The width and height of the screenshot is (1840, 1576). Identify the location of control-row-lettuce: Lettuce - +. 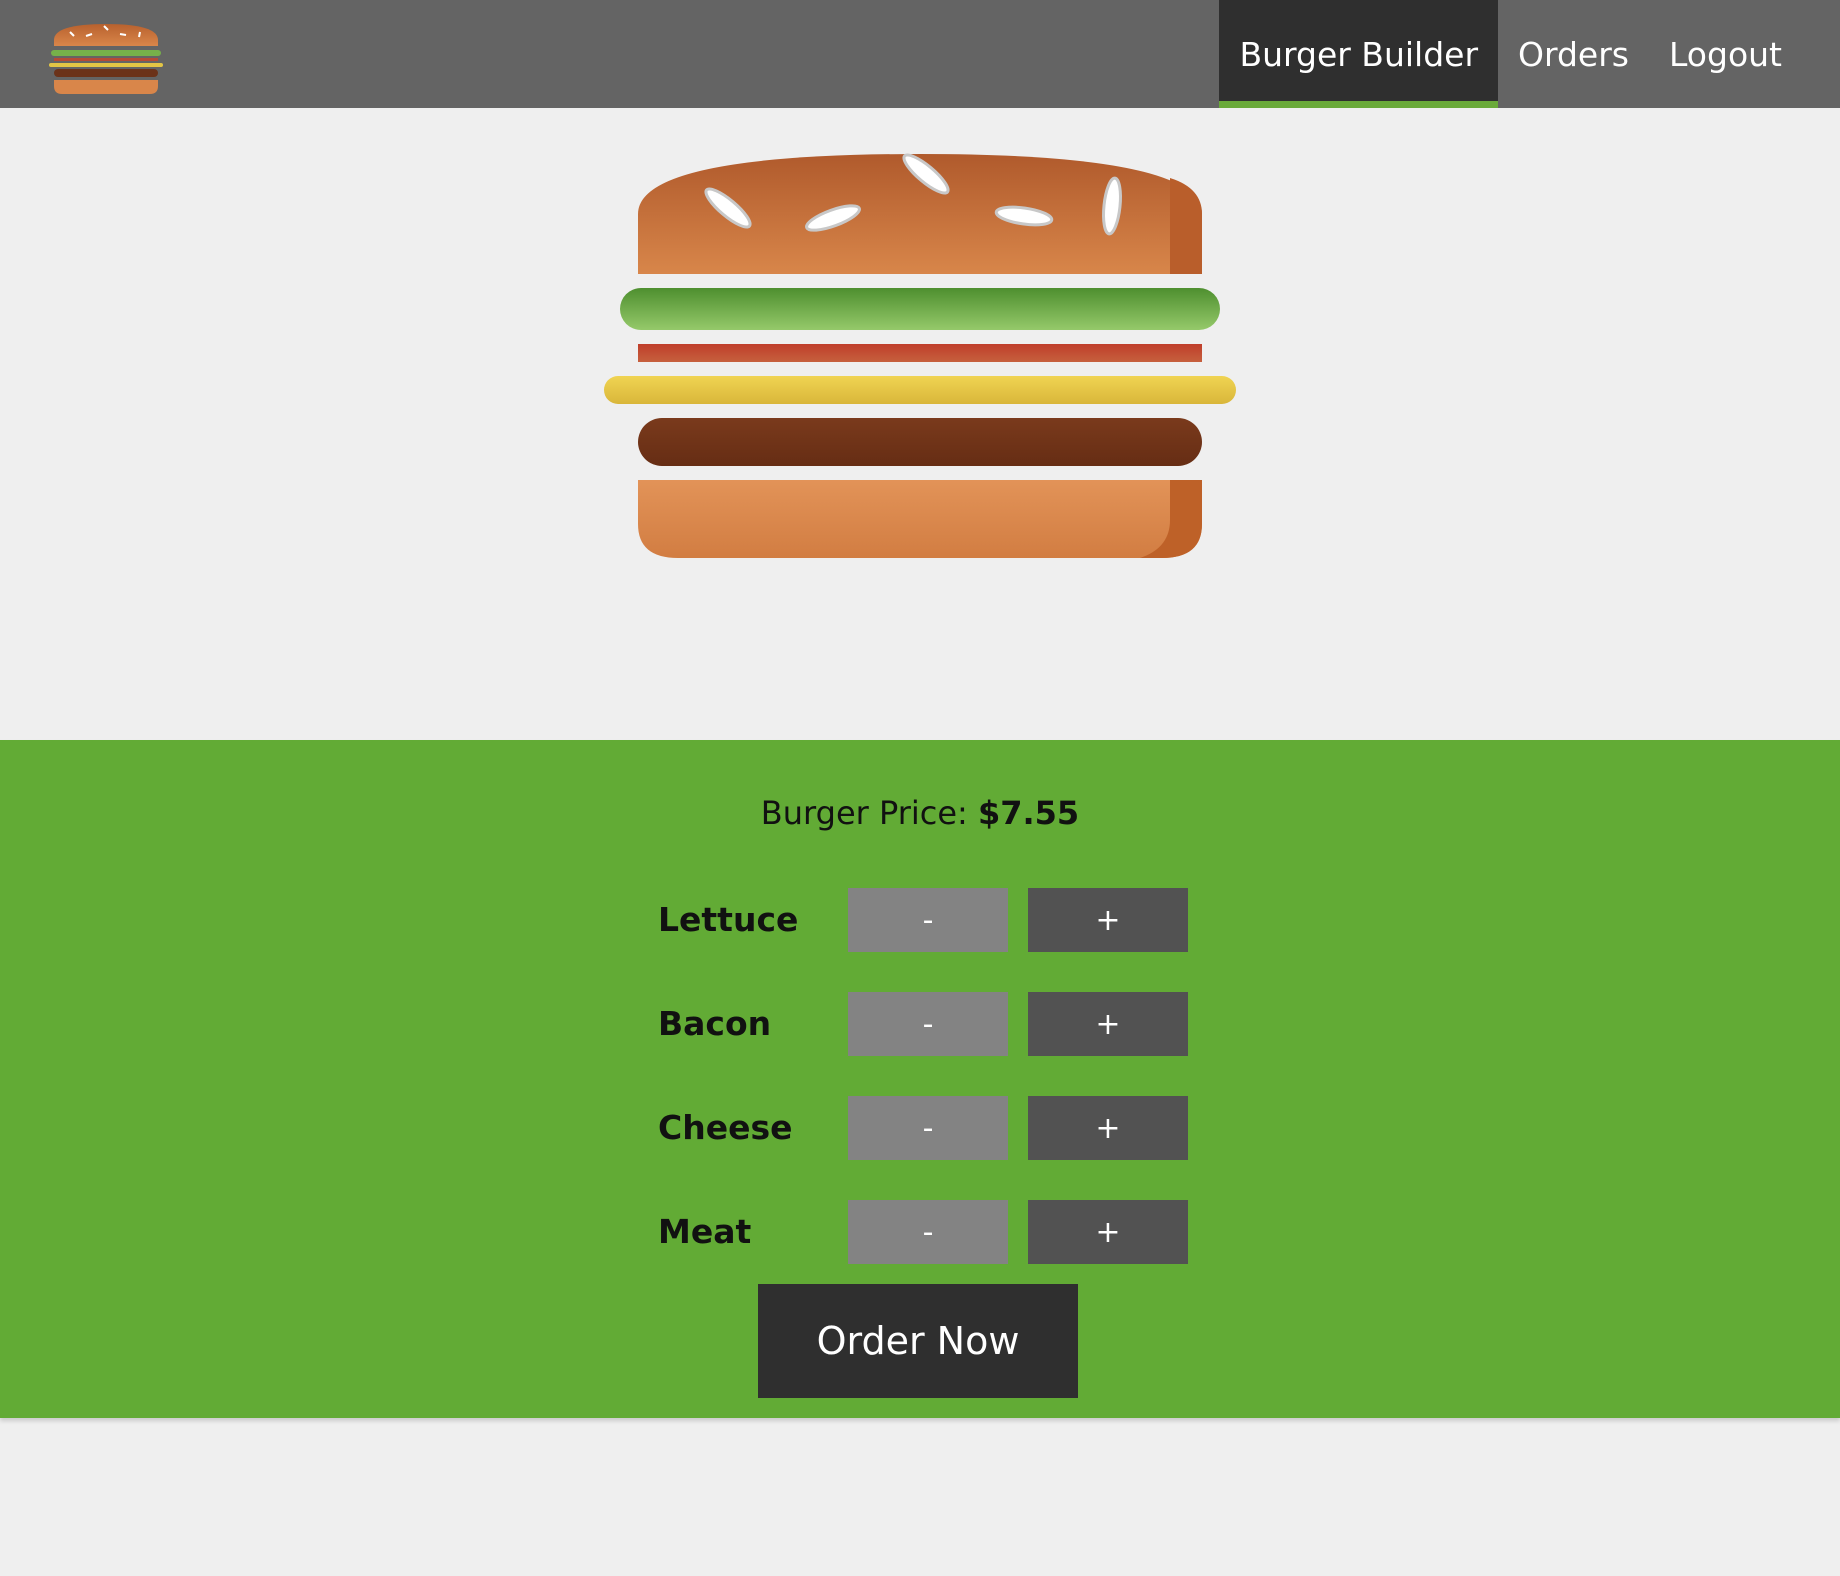
(928, 940).